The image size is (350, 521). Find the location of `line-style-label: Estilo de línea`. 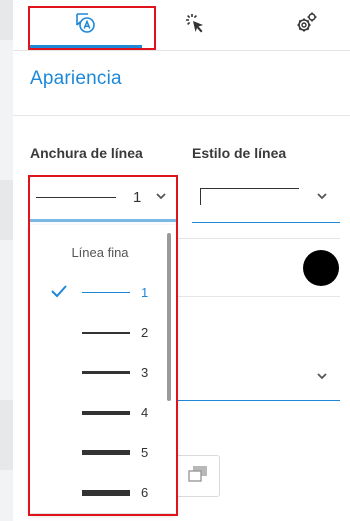

line-style-label: Estilo de línea is located at coordinates (239, 153).